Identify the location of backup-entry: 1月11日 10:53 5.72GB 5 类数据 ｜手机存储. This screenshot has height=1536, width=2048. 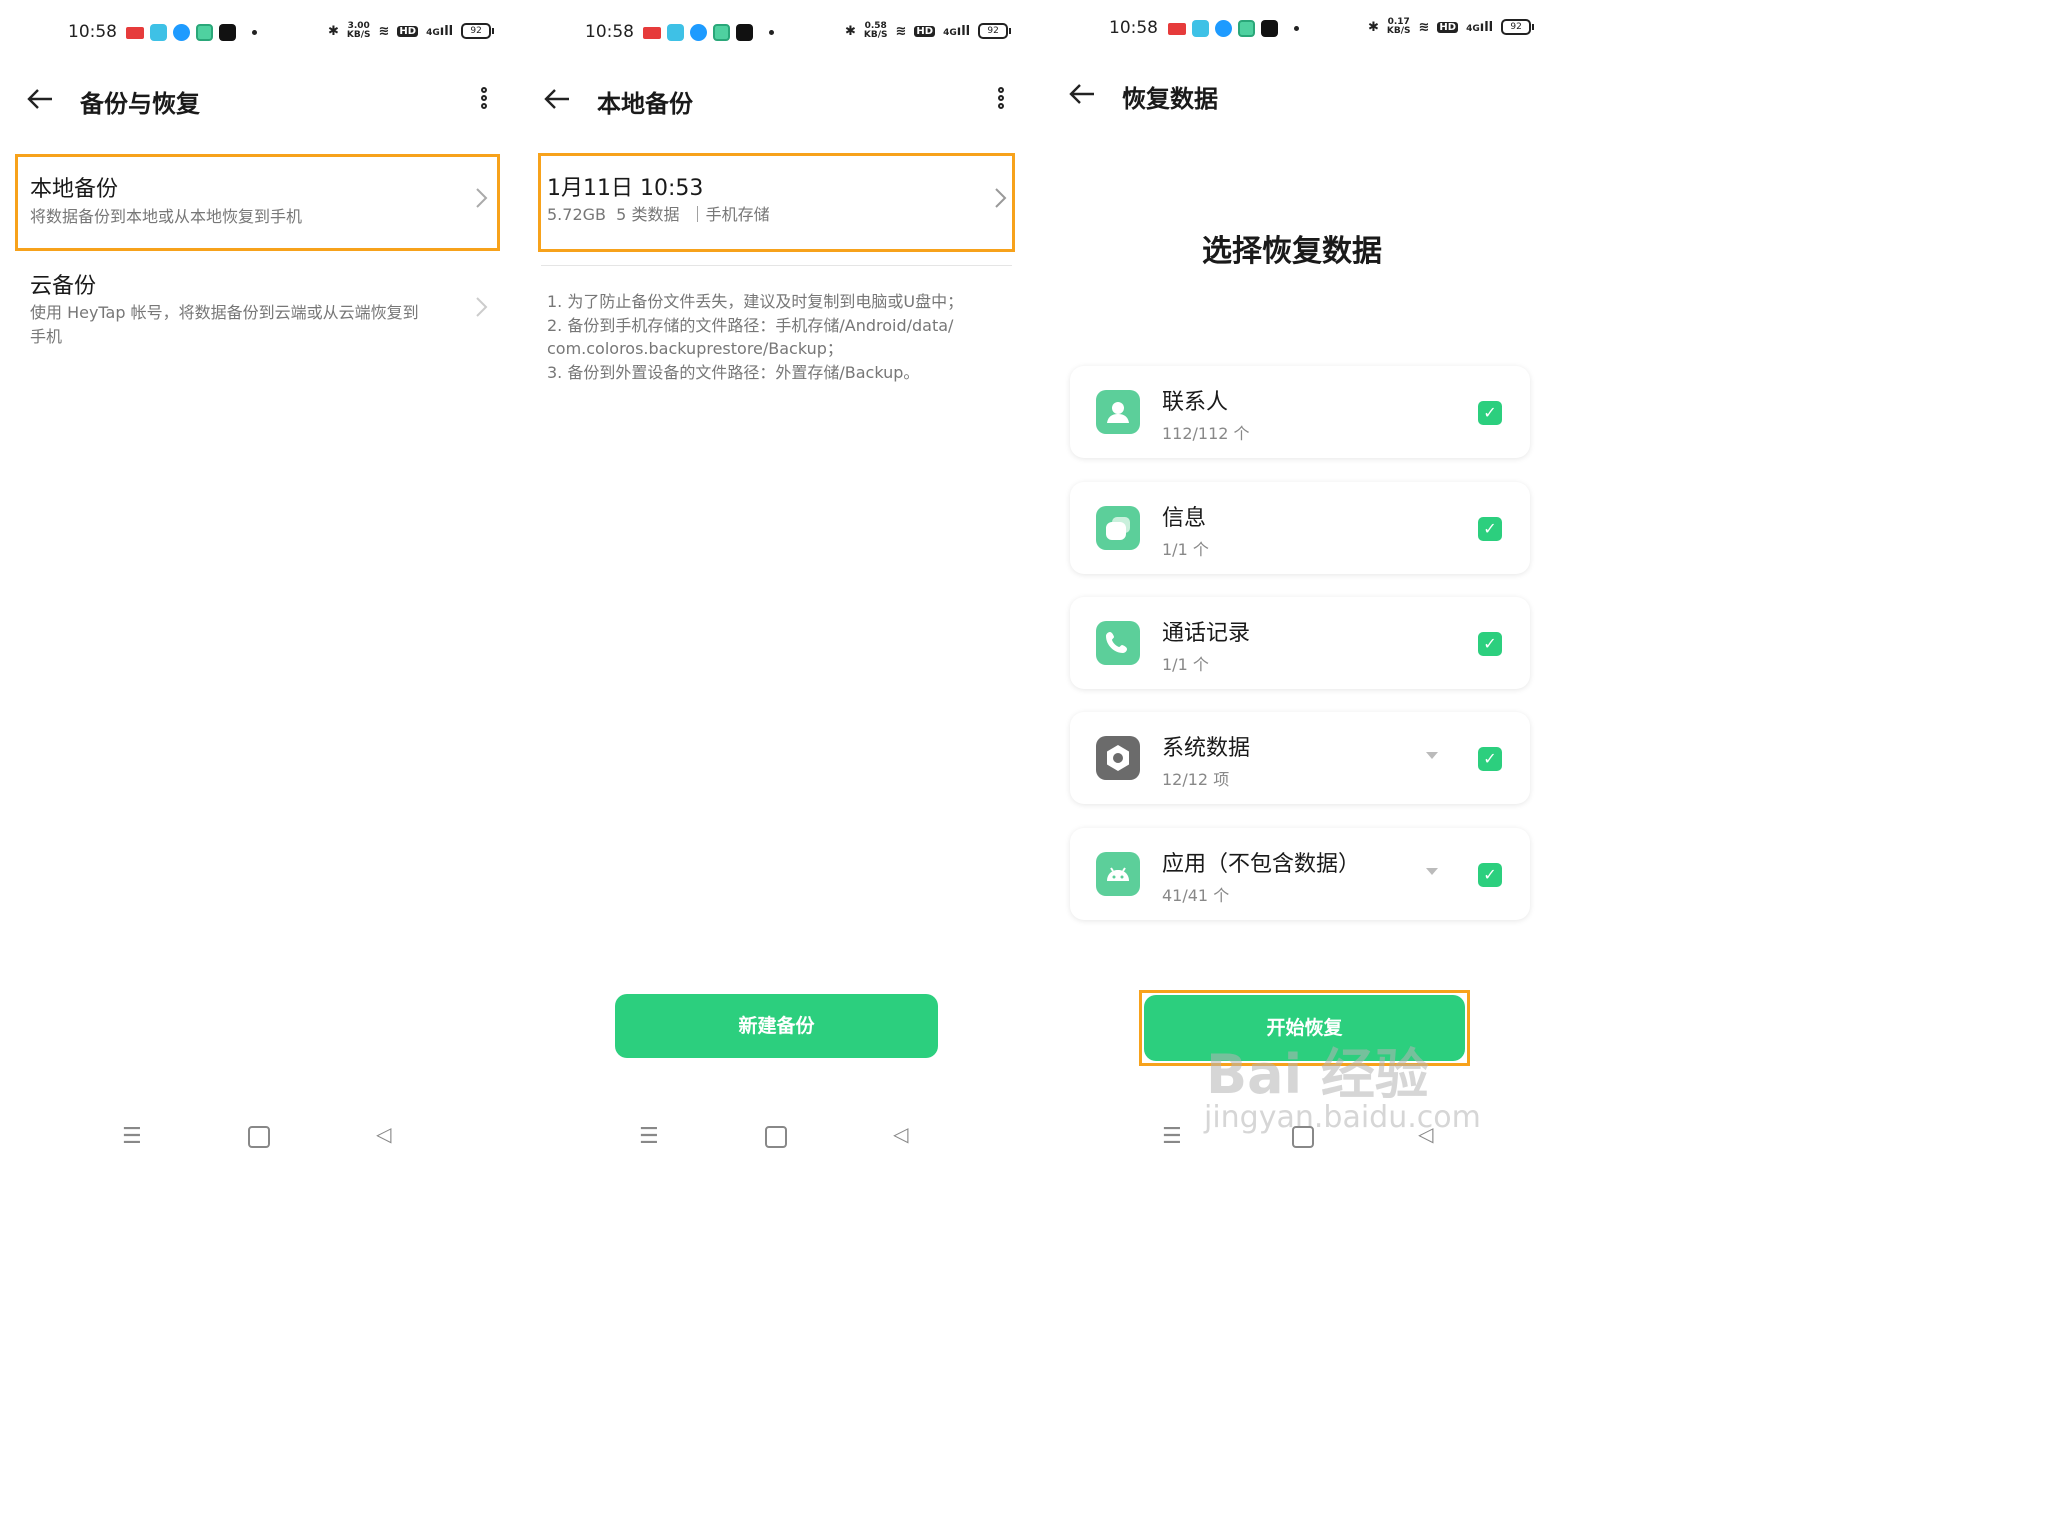
(776, 202).